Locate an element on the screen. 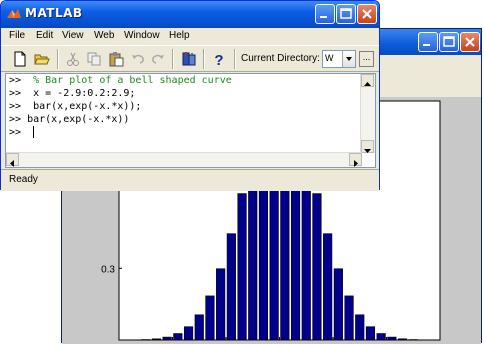 The width and height of the screenshot is (484, 344). current-directory-label: Current Directory: is located at coordinates (280, 58).